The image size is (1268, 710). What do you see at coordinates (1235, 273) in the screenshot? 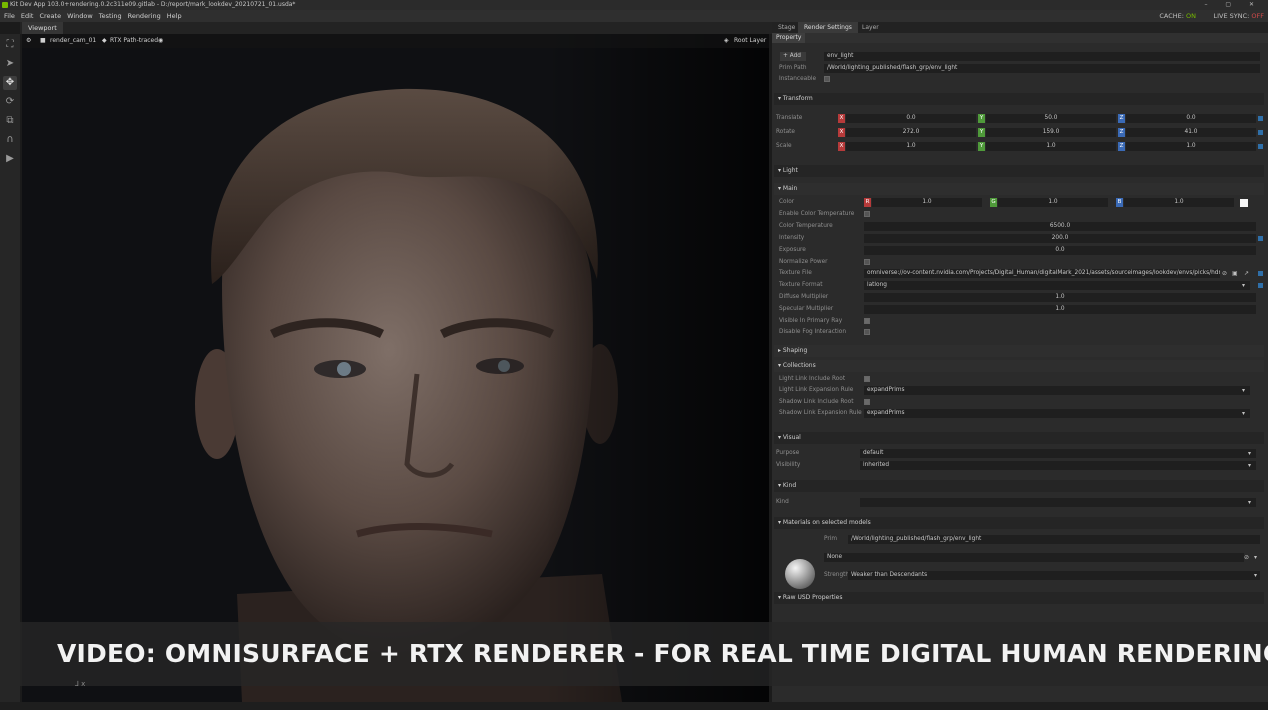
I see `folder-icon: ▣` at bounding box center [1235, 273].